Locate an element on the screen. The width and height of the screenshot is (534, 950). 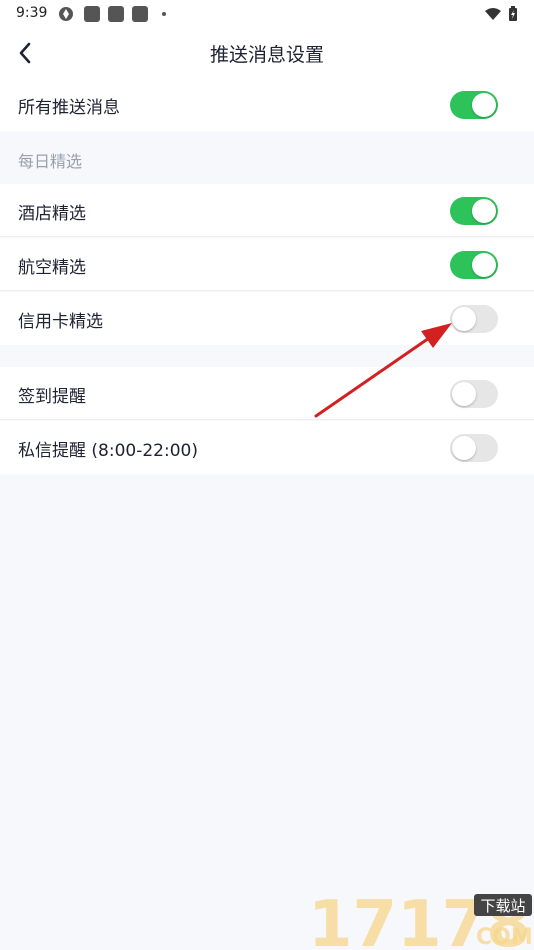
watermark-domain: COM is located at coordinates (504, 937).